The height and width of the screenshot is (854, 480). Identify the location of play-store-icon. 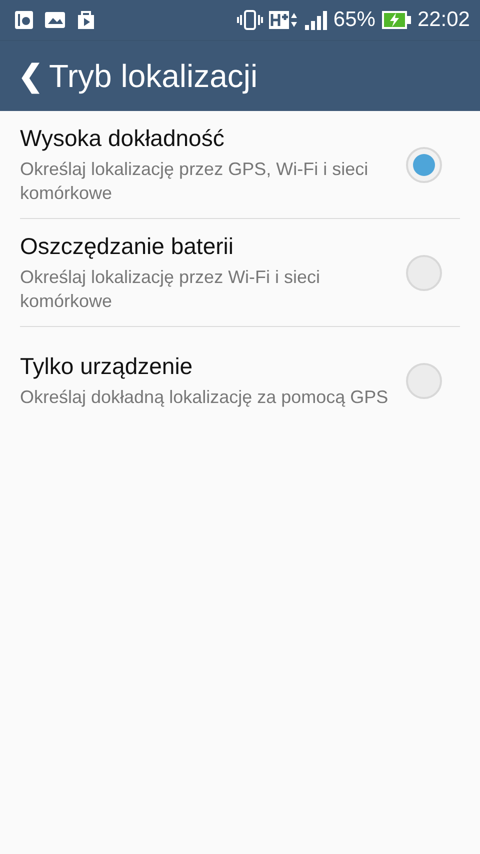
(86, 20).